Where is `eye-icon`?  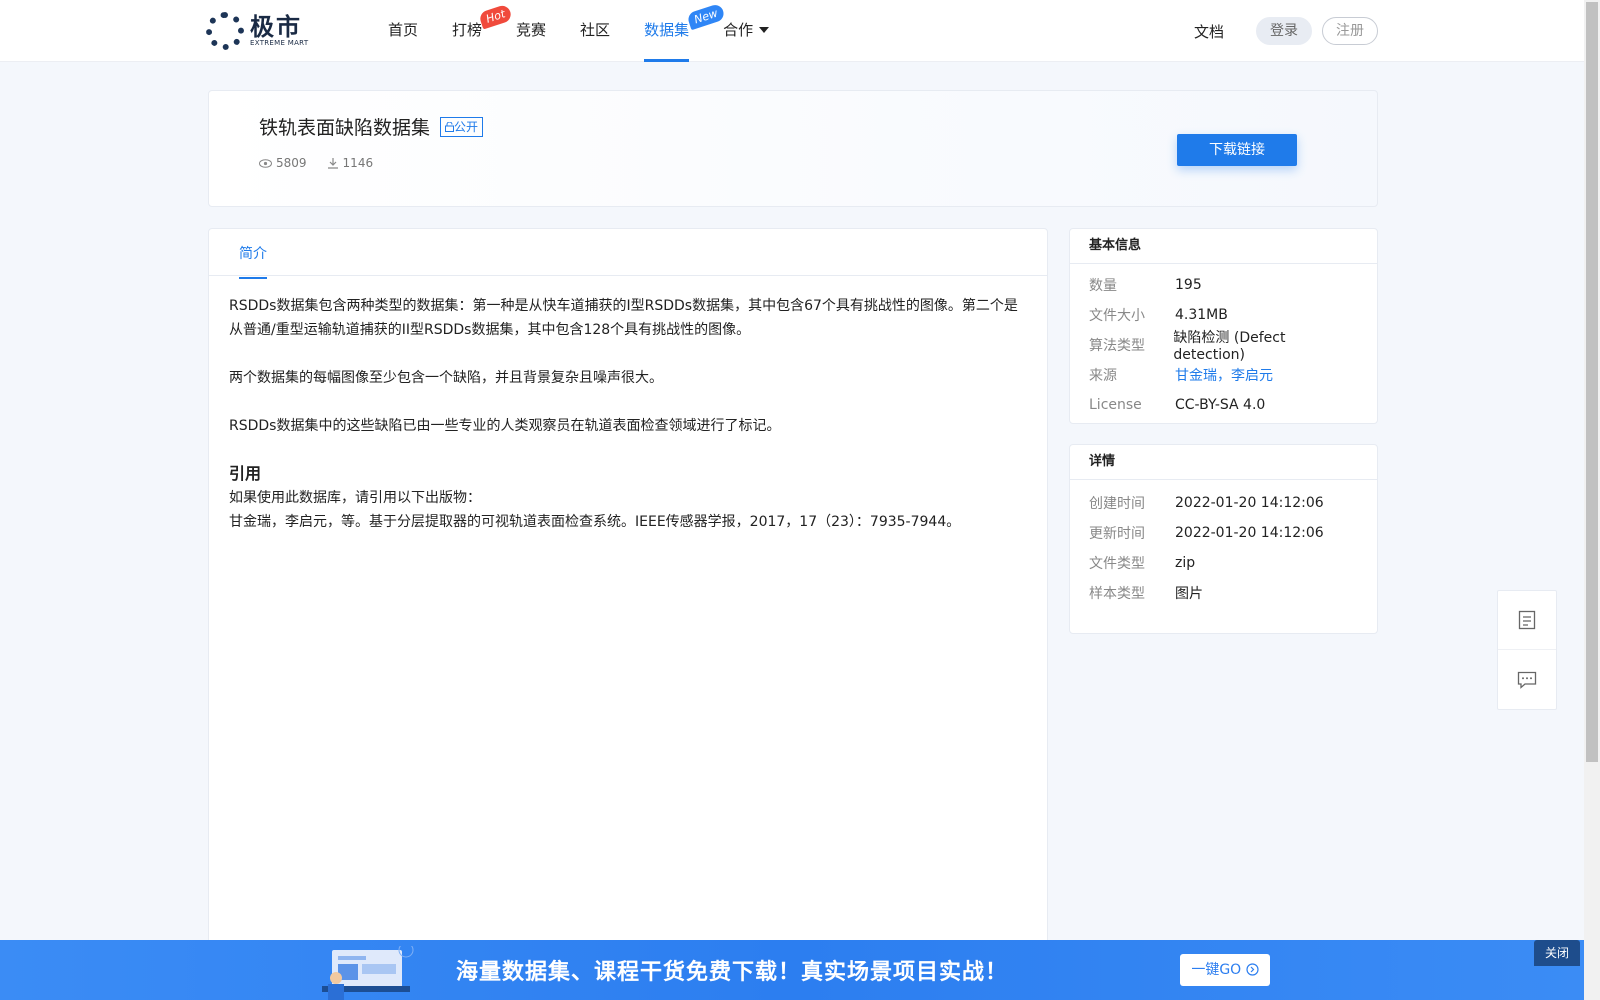
eye-icon is located at coordinates (265, 163).